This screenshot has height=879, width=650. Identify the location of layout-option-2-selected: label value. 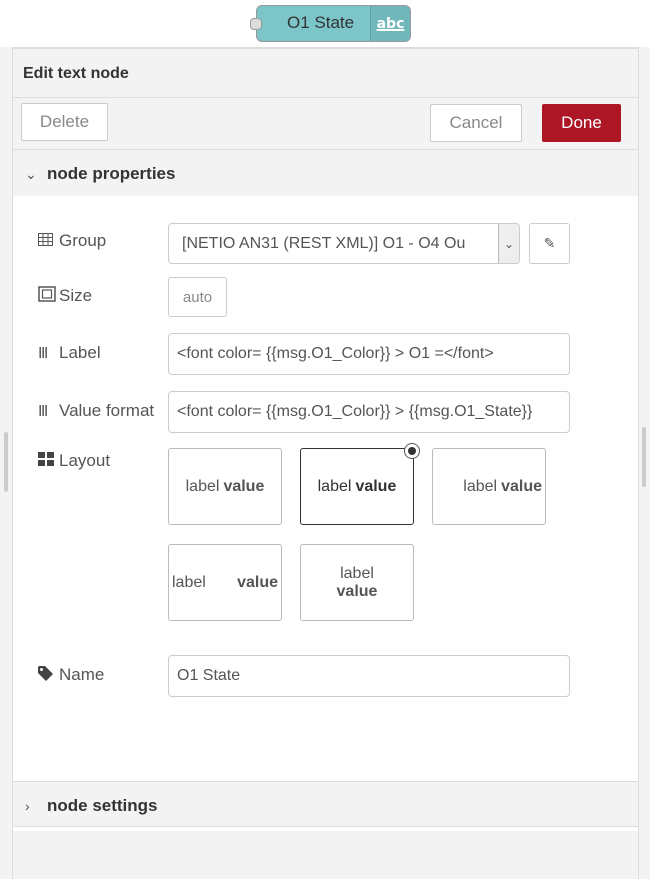
(357, 486).